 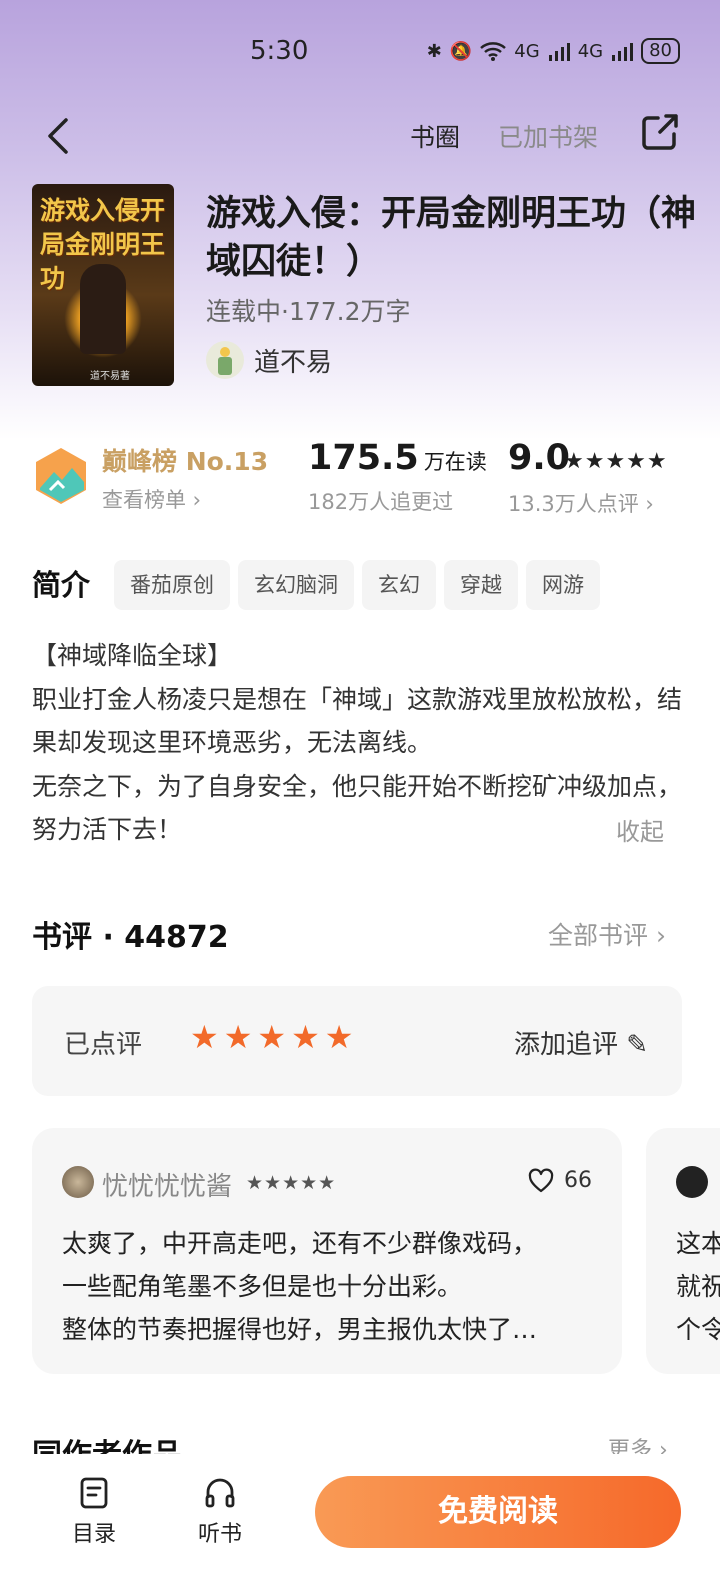 What do you see at coordinates (399, 585) in the screenshot?
I see `tag-item: 玄幻` at bounding box center [399, 585].